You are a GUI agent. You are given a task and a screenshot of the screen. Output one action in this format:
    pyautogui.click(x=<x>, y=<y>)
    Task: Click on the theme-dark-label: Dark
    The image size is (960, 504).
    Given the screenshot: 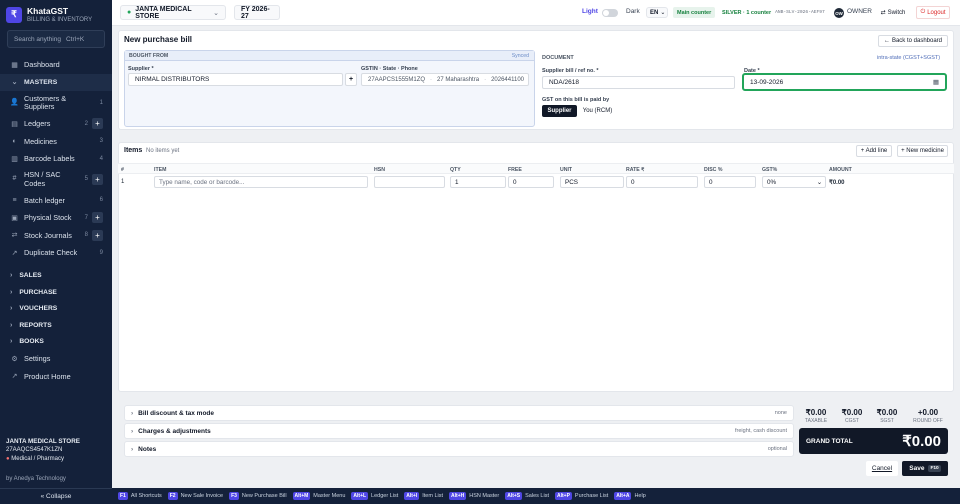 What is the action you would take?
    pyautogui.click(x=633, y=11)
    